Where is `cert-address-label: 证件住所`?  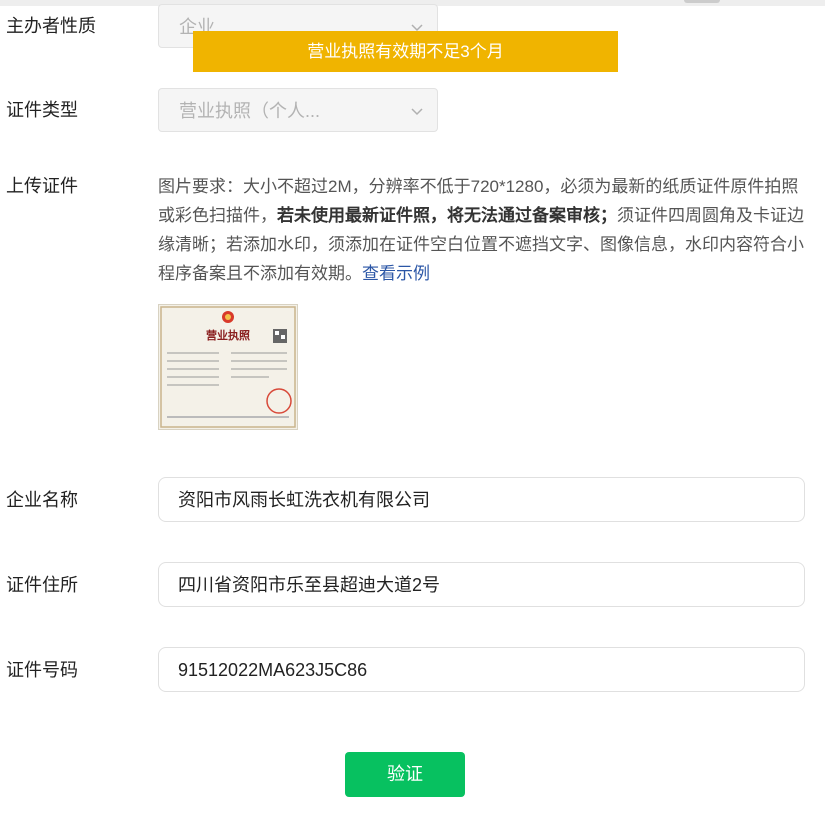
cert-address-label: 证件住所 is located at coordinates (42, 585).